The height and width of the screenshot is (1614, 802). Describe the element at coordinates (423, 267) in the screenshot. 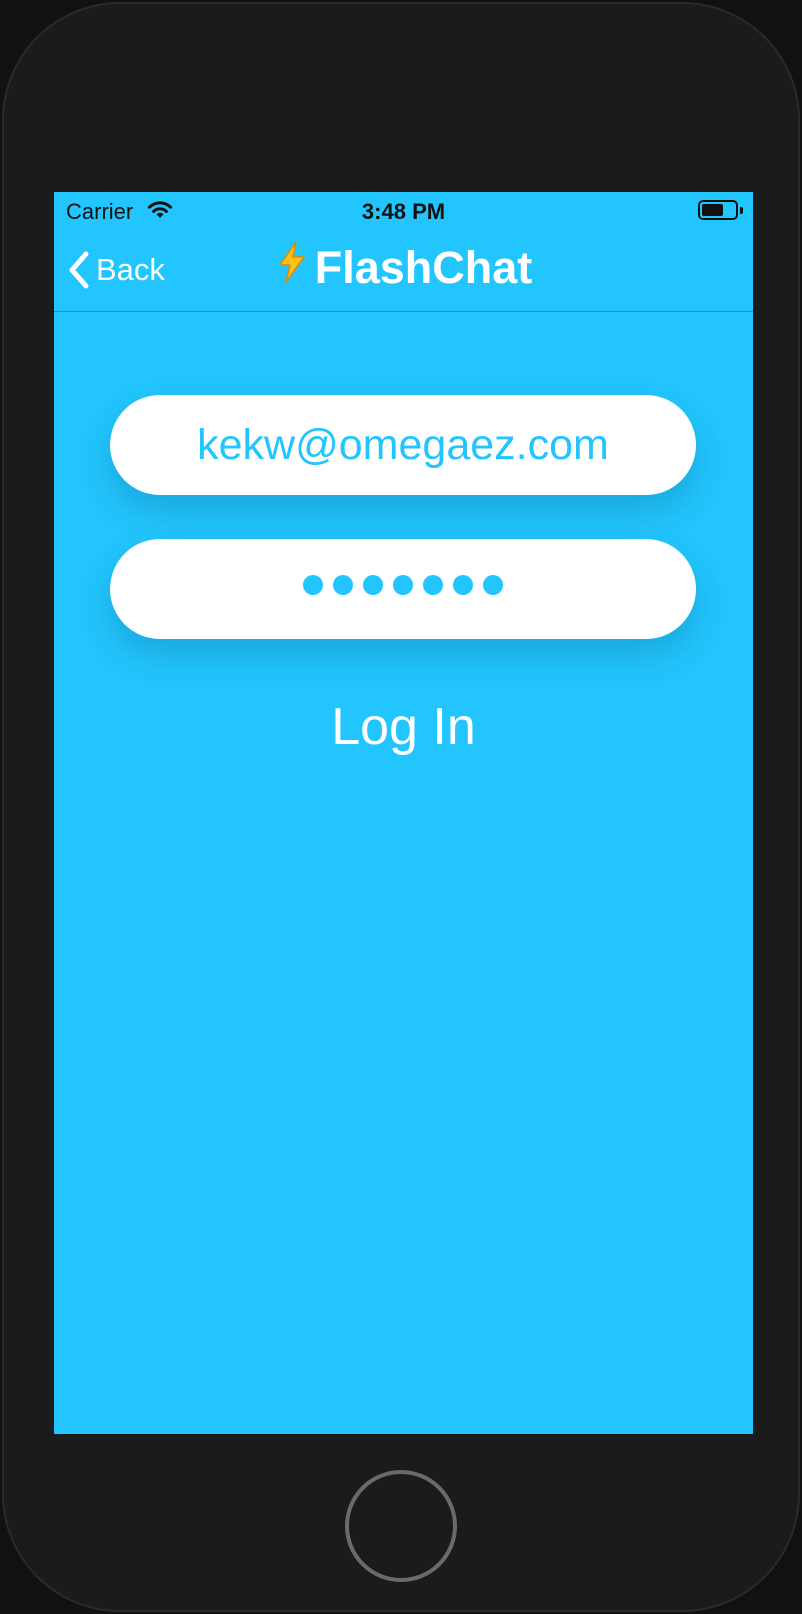

I see `page-title: FlashChat` at that location.